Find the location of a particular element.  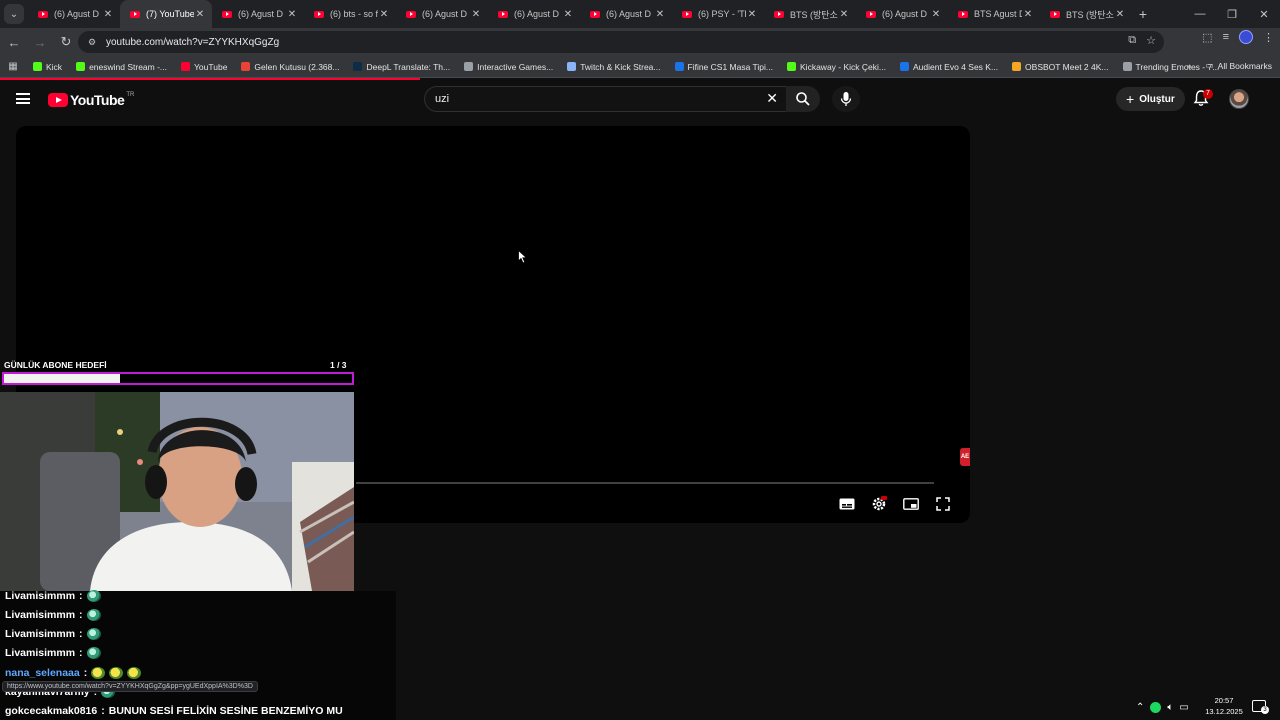

bookmark-item: Kick is located at coordinates (47, 67).